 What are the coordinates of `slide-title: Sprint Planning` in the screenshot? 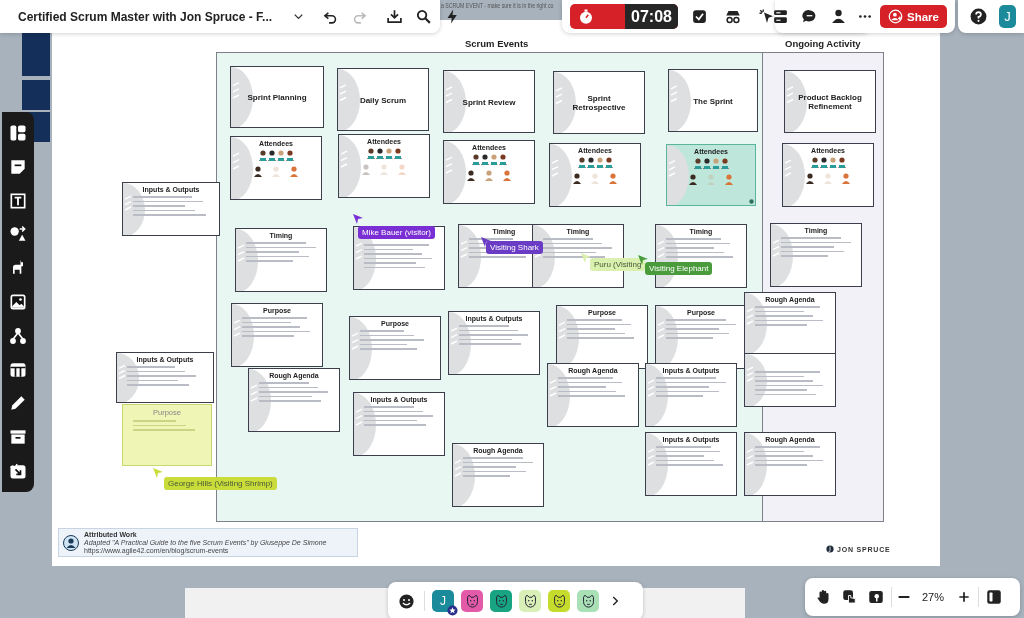 It's located at (277, 97).